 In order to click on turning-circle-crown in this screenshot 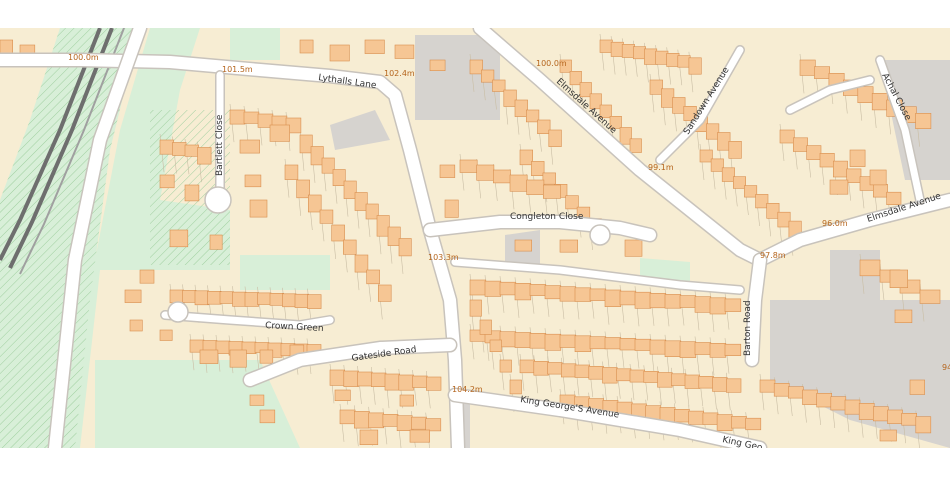, I will do `click(178, 312)`.